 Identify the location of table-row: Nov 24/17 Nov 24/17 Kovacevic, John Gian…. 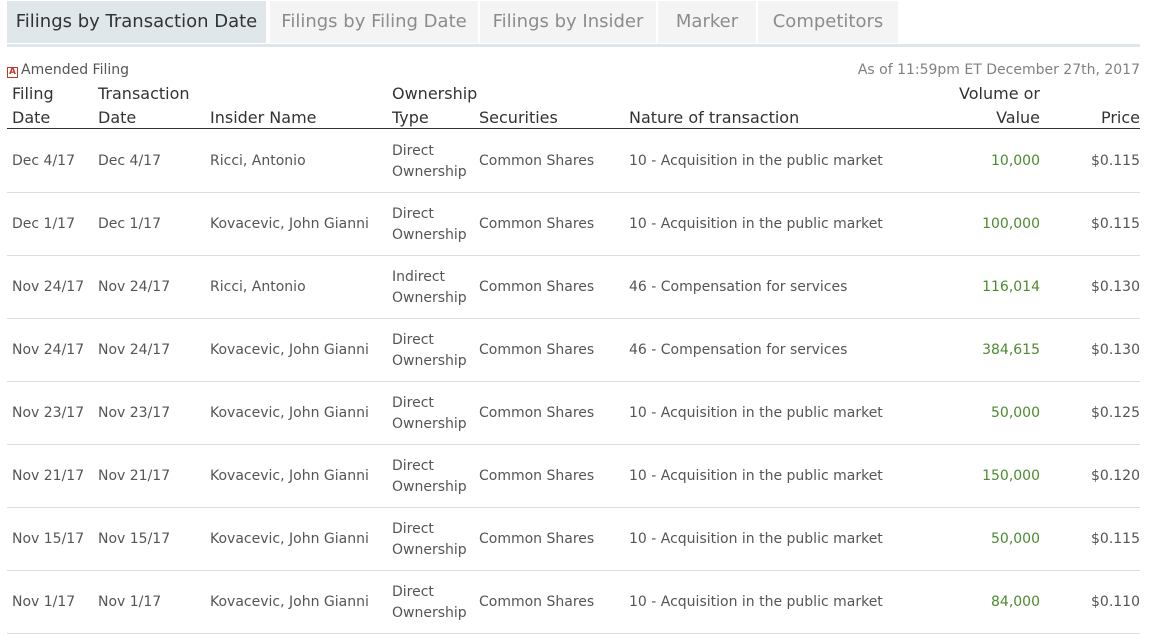
(573, 350).